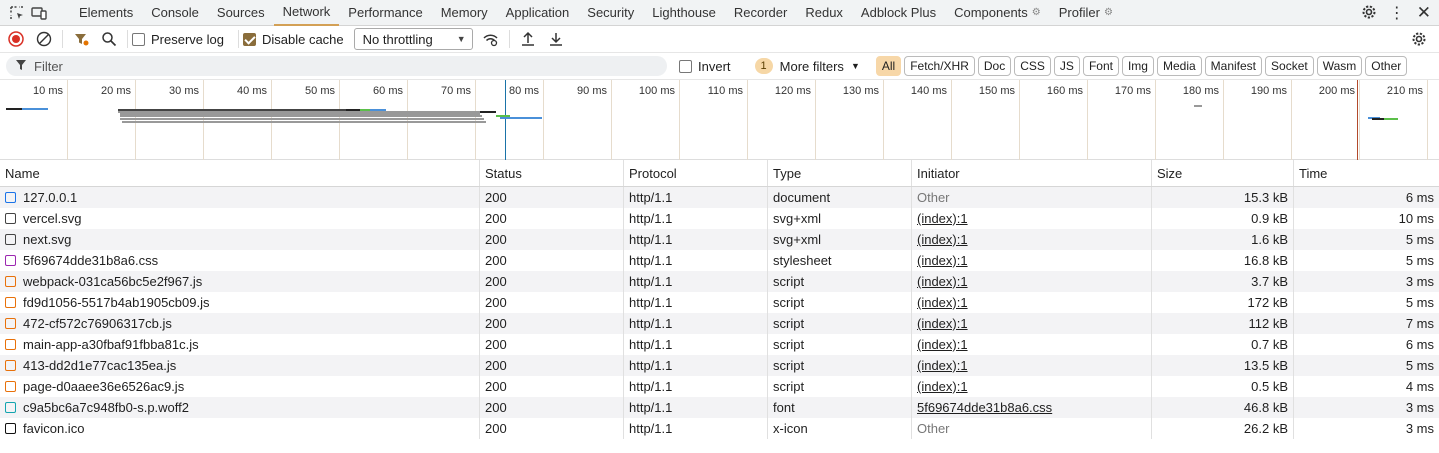 This screenshot has width=1439, height=453. What do you see at coordinates (240, 173) in the screenshot?
I see `column-header-name: Name` at bounding box center [240, 173].